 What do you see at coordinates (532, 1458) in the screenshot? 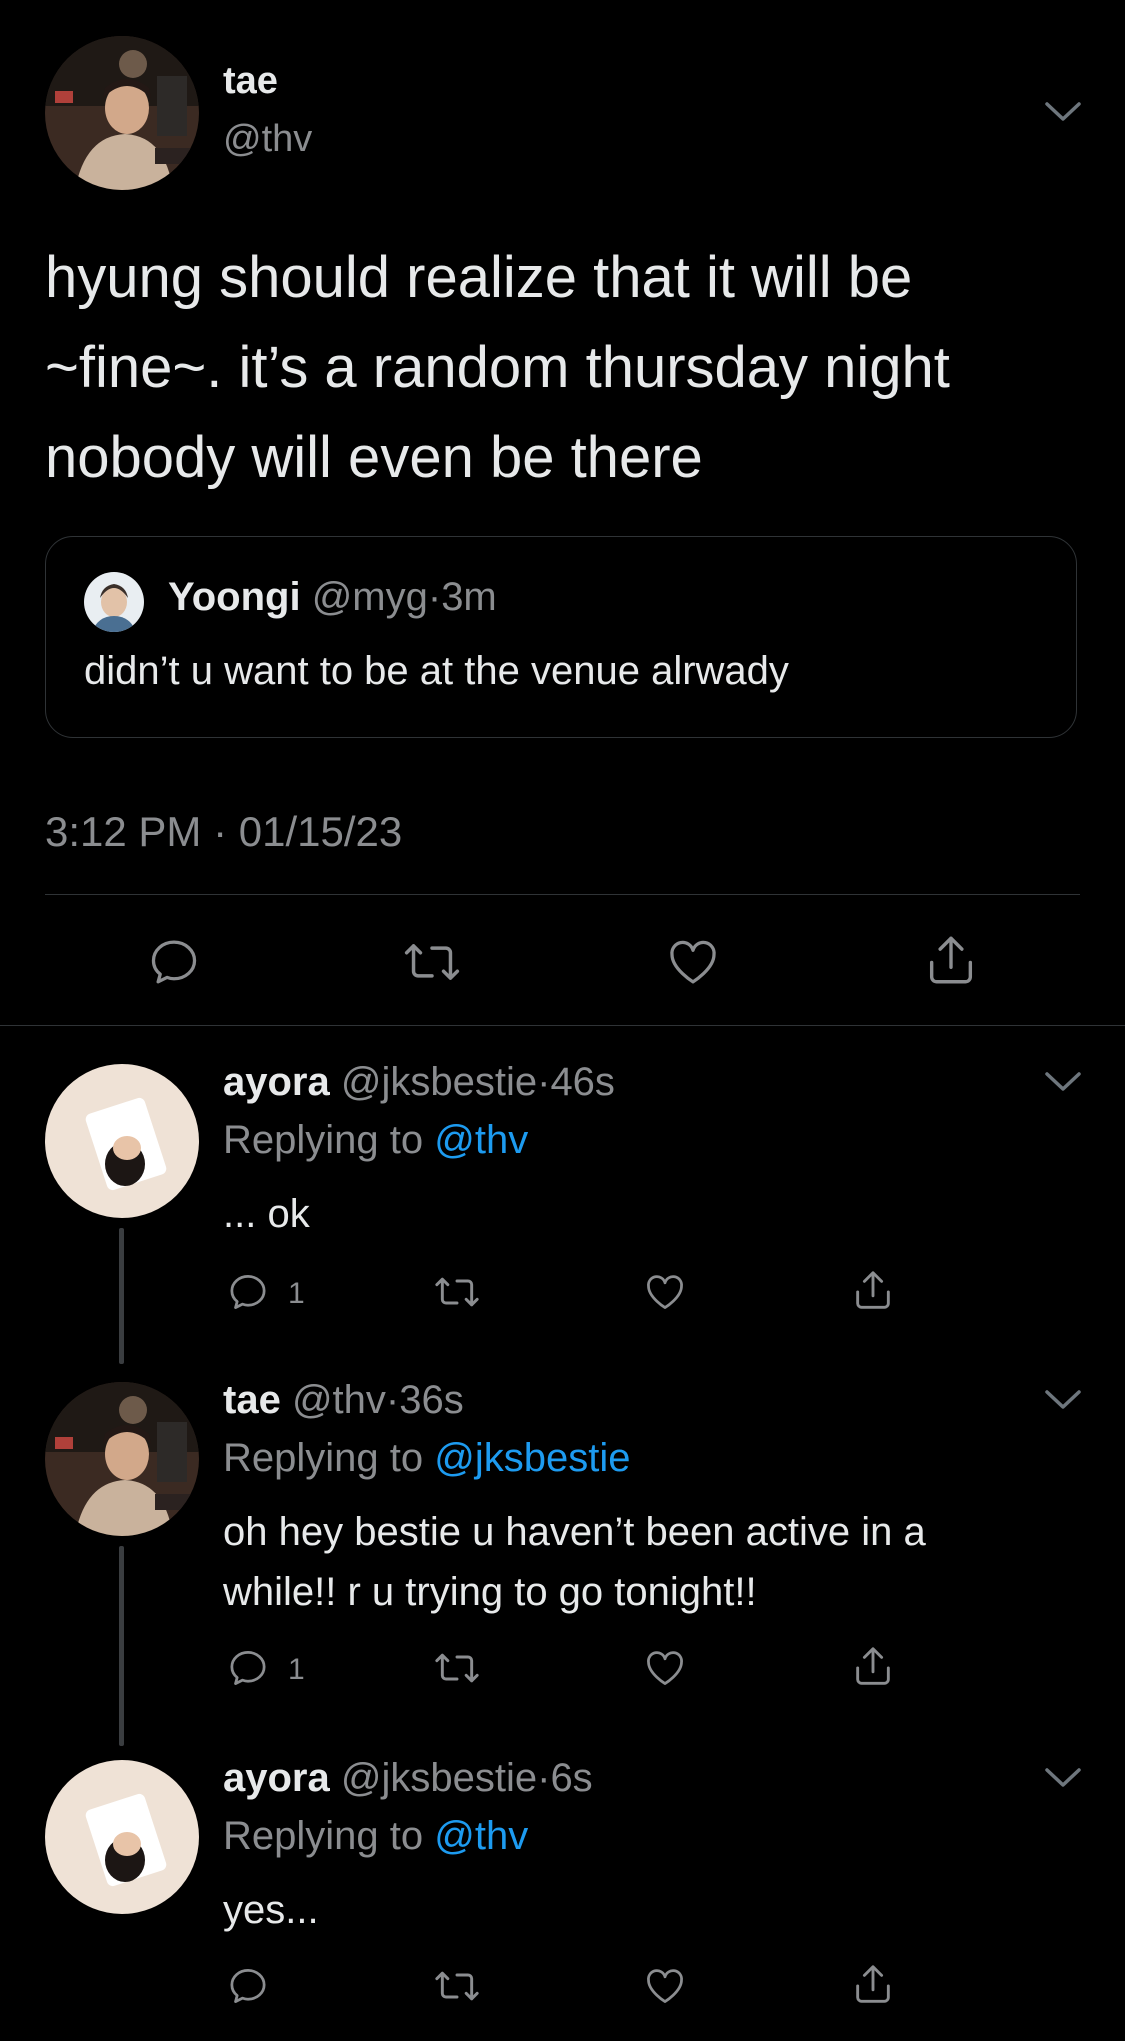
I see `replying-to-link: @jksbestie` at bounding box center [532, 1458].